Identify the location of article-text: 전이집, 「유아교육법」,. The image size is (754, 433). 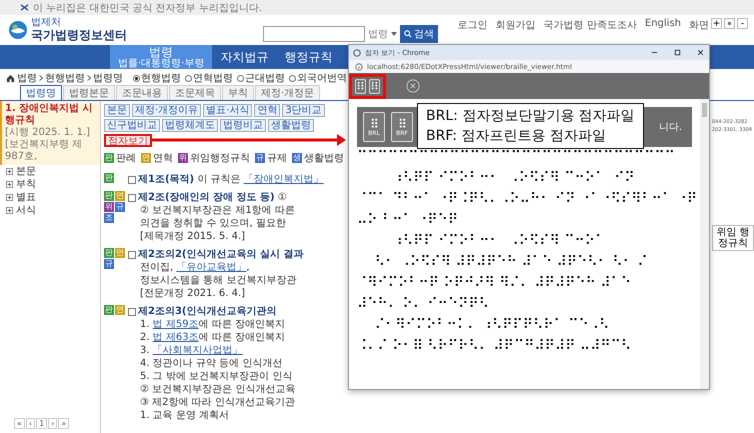
(195, 267).